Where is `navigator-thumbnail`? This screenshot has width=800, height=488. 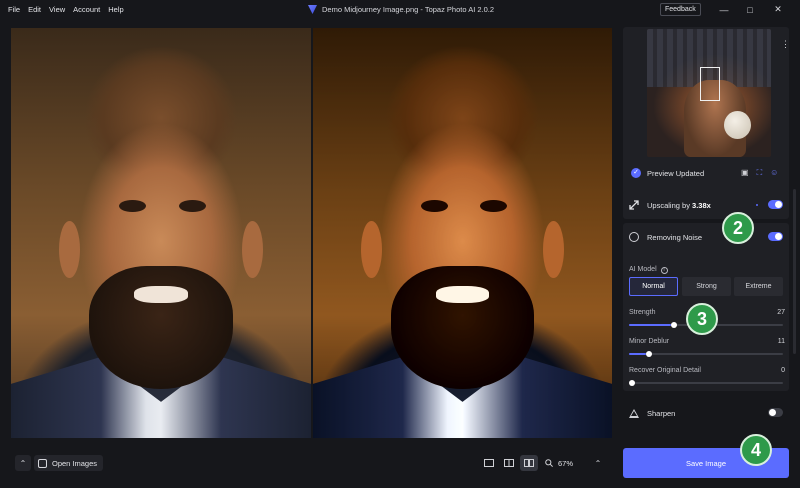
navigator-thumbnail is located at coordinates (709, 93).